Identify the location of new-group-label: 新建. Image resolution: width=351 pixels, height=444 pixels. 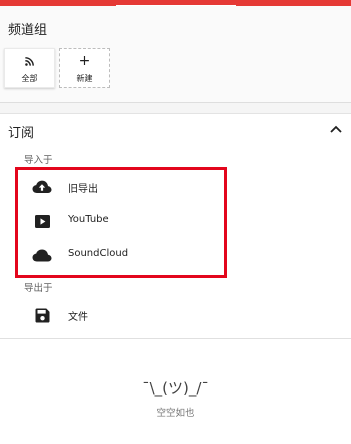
(84, 78).